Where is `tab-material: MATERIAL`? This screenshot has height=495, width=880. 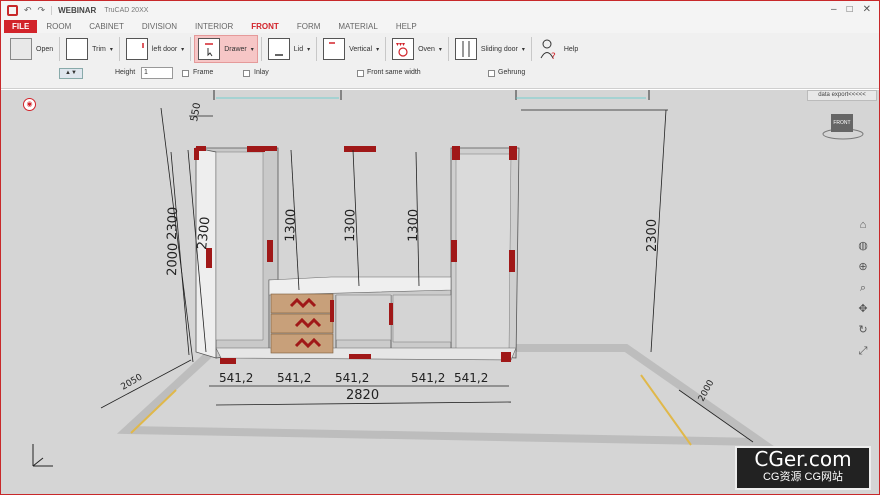
tab-material: MATERIAL is located at coordinates (357, 26).